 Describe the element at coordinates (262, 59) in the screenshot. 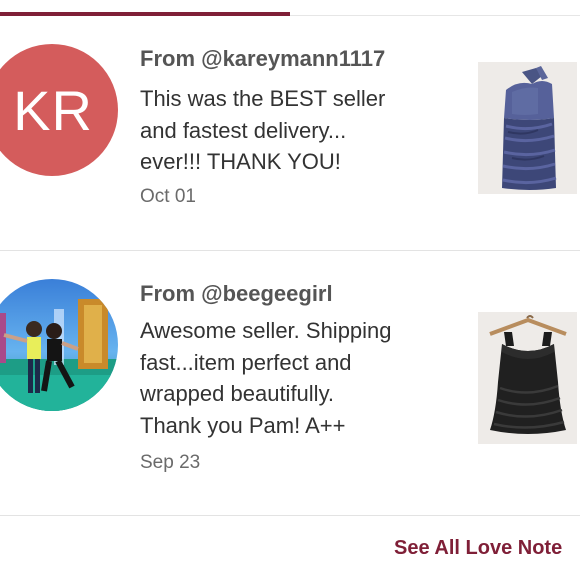

I see `love-note-from: From @kareymann1117` at that location.